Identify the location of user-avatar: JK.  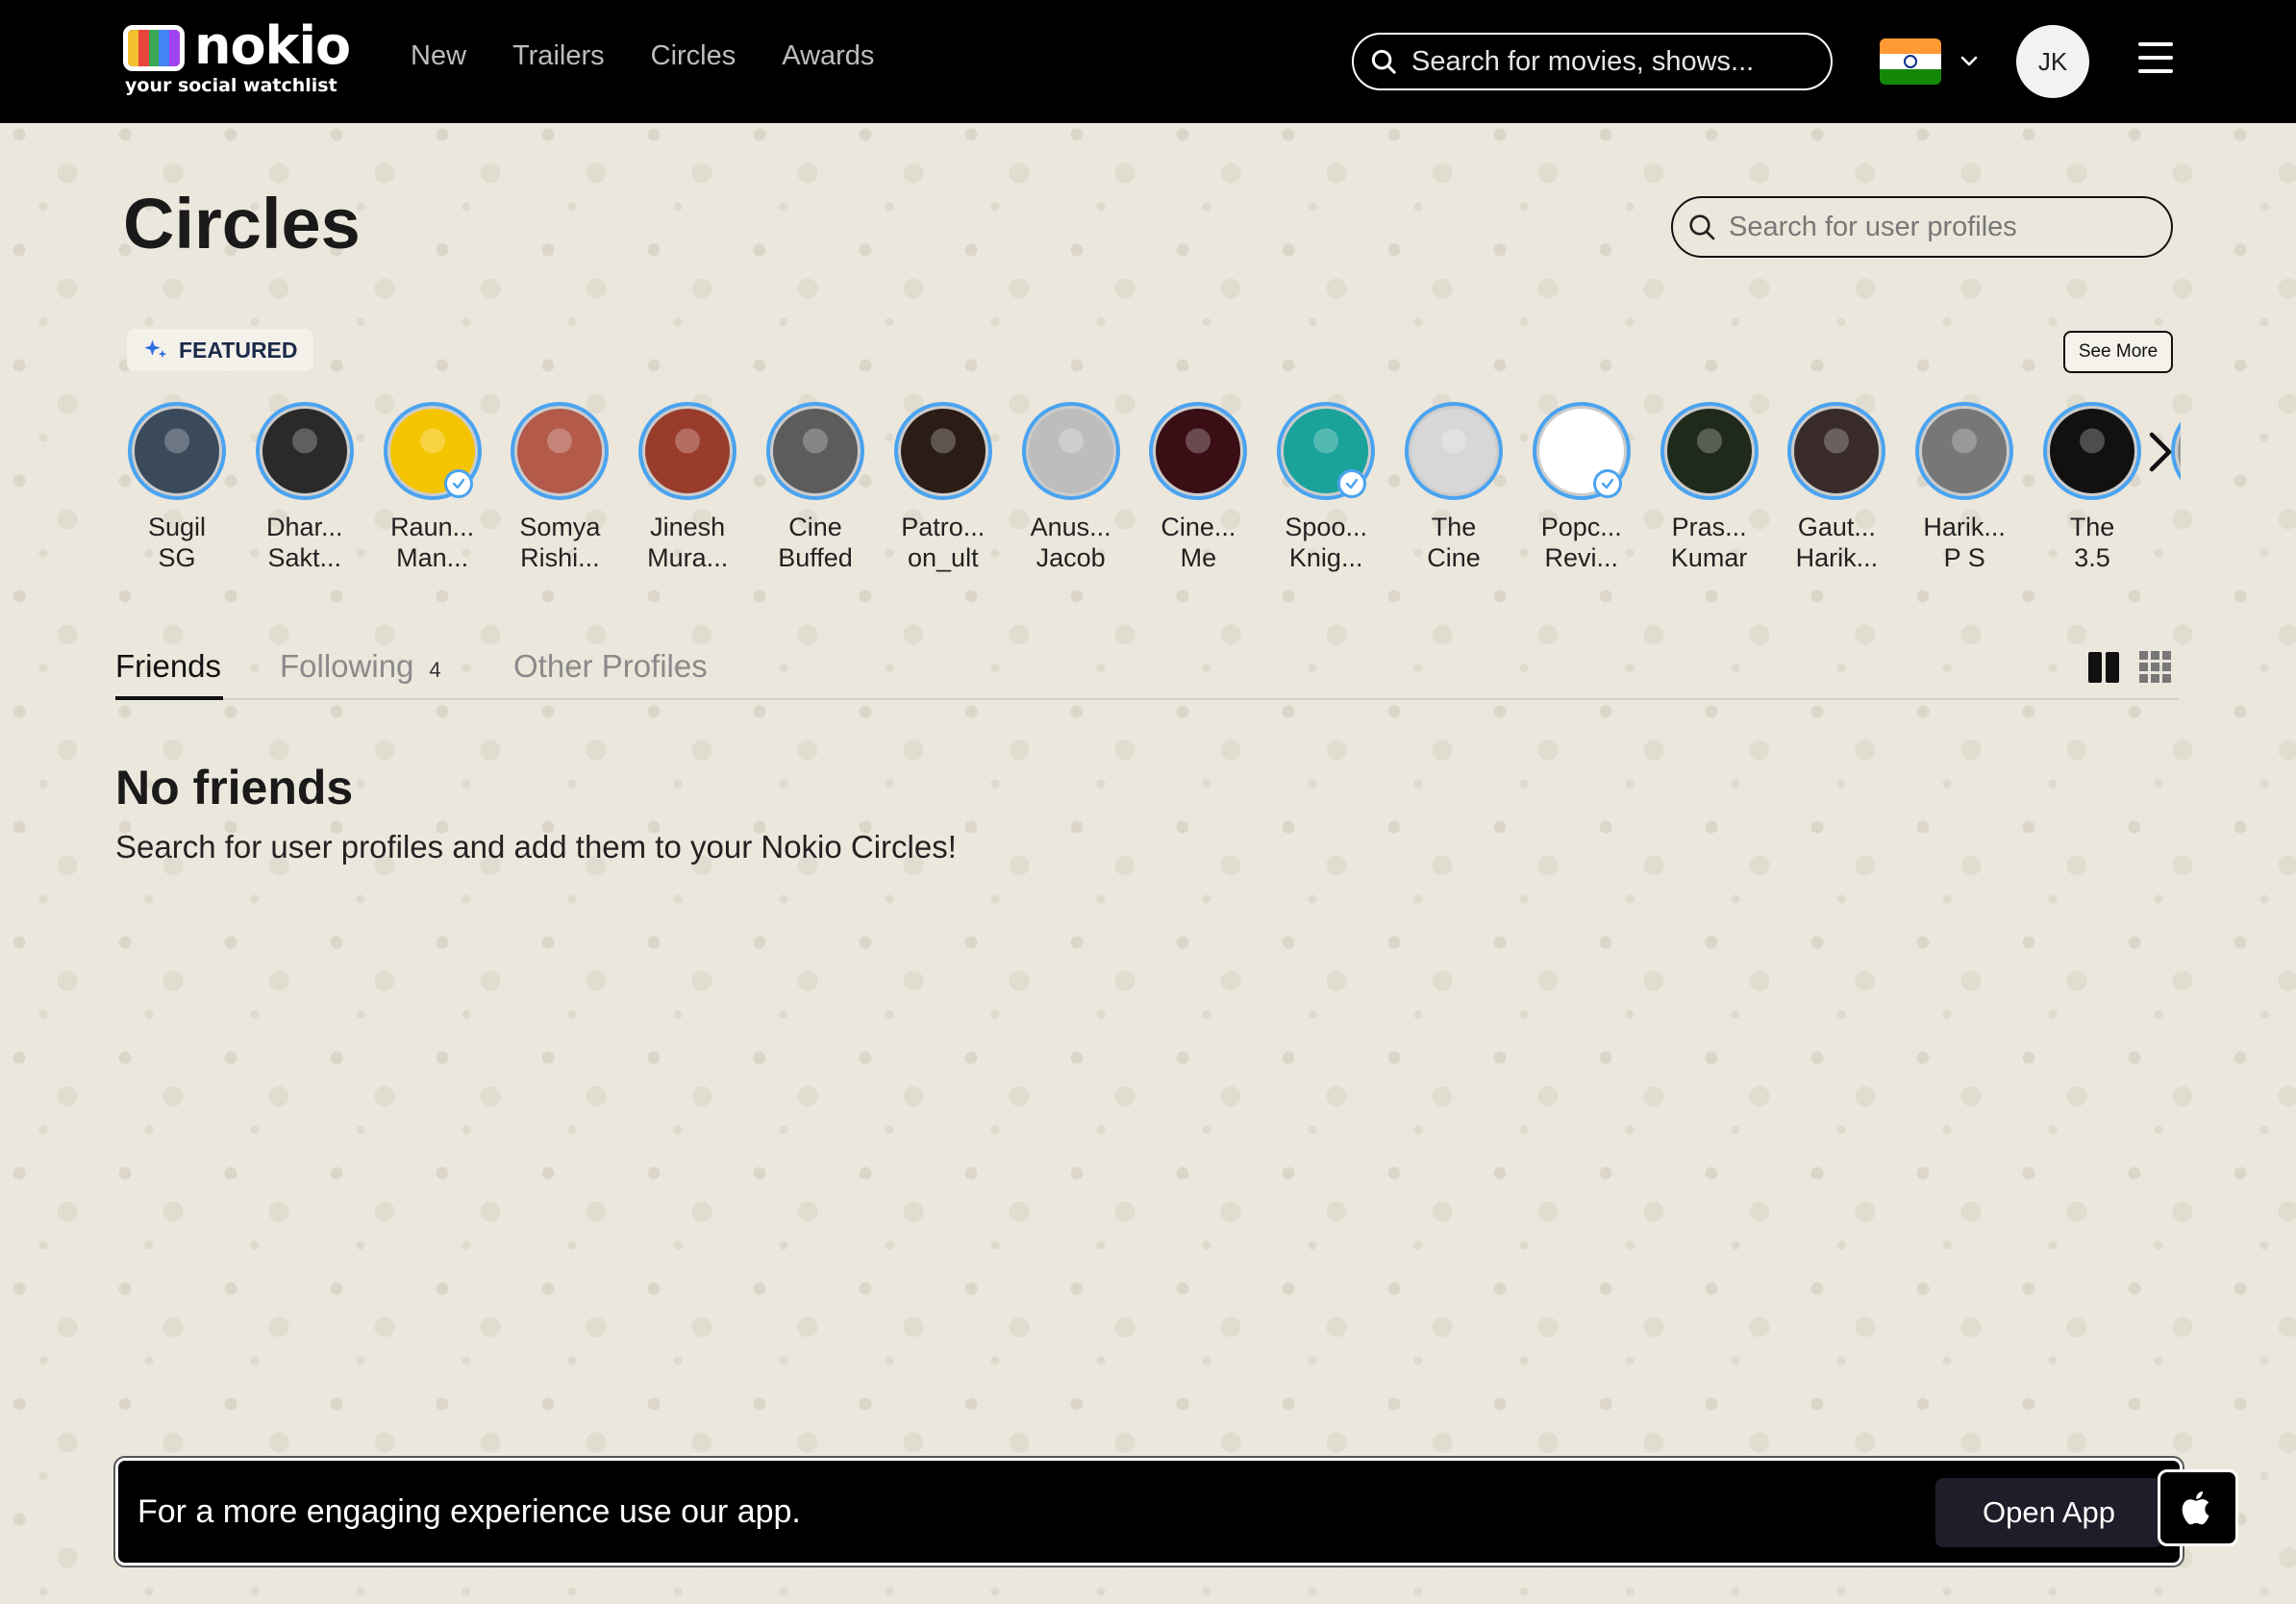
(2052, 61).